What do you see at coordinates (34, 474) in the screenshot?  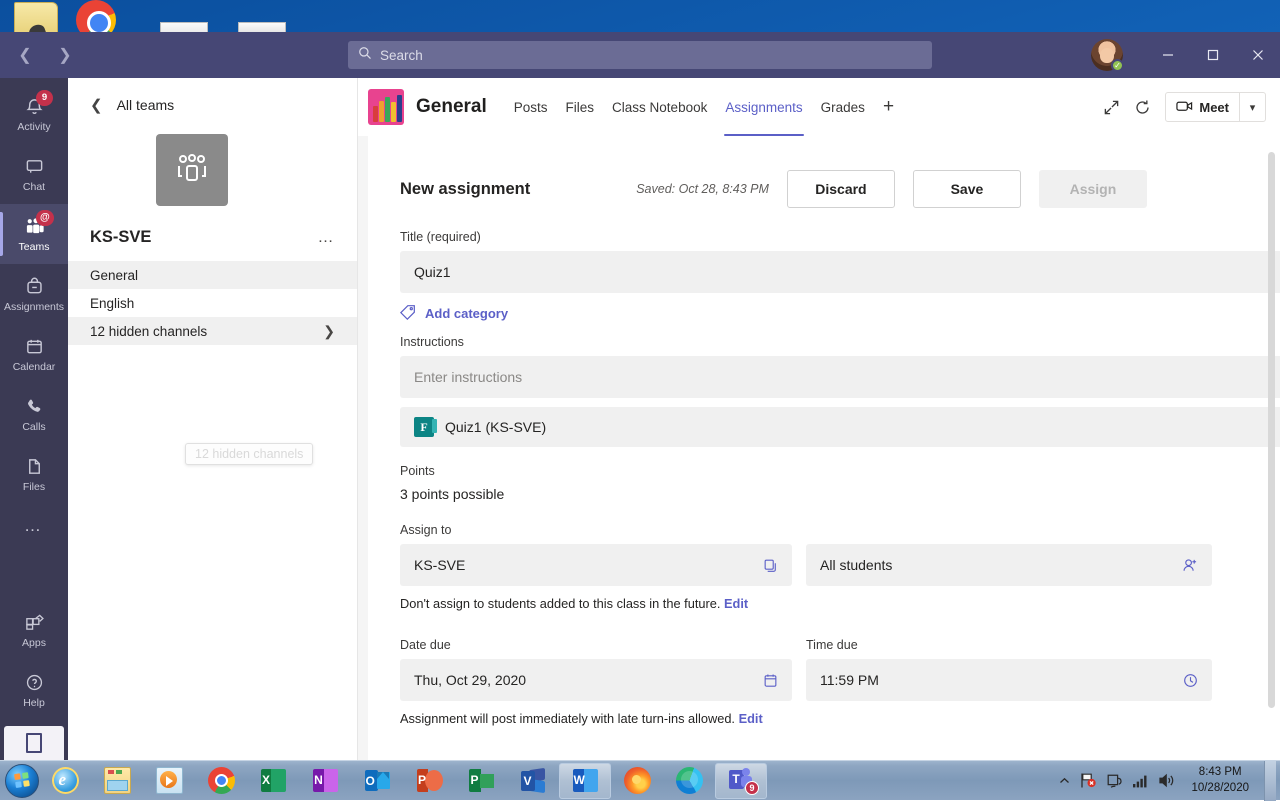 I see `sidebar-item-files: Files` at bounding box center [34, 474].